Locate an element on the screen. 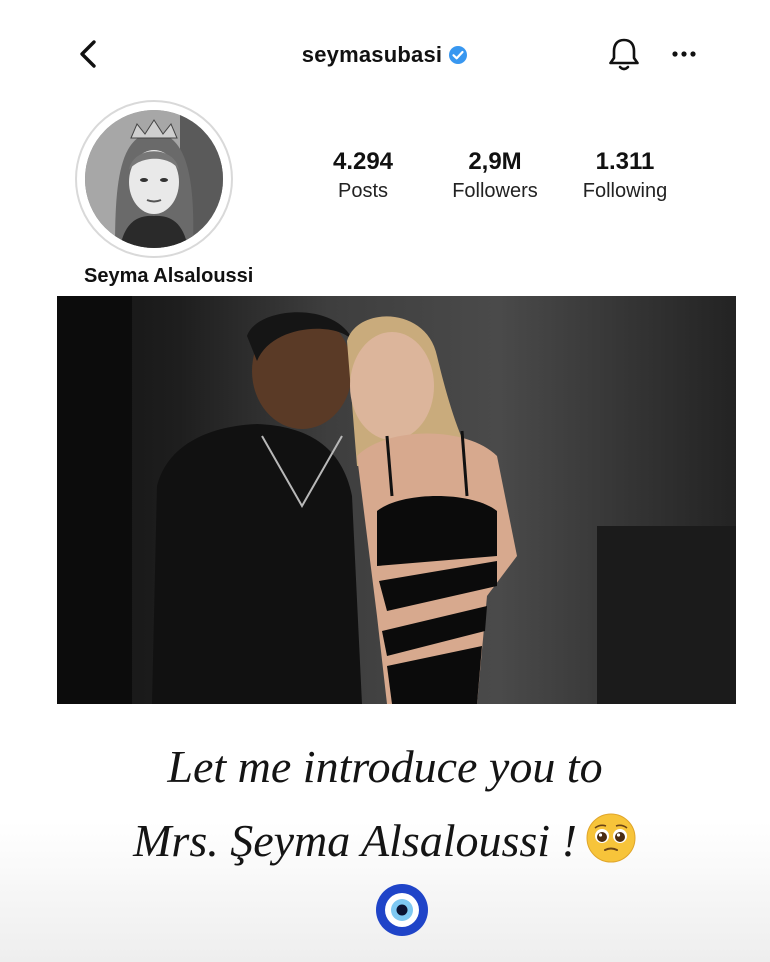 The height and width of the screenshot is (962, 770). following-label: Following is located at coordinates (625, 191).